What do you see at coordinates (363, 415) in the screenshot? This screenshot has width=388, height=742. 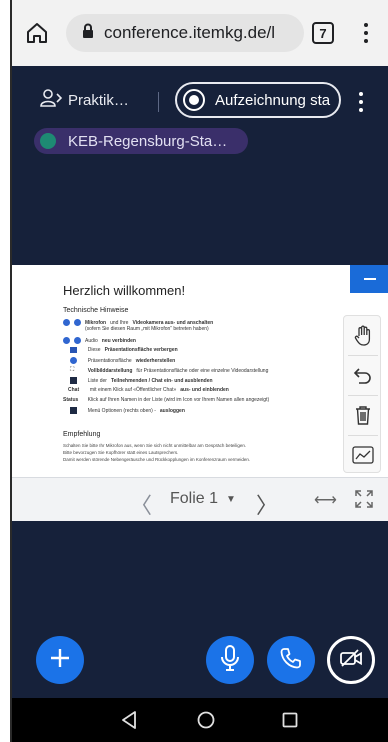 I see `trash-icon` at bounding box center [363, 415].